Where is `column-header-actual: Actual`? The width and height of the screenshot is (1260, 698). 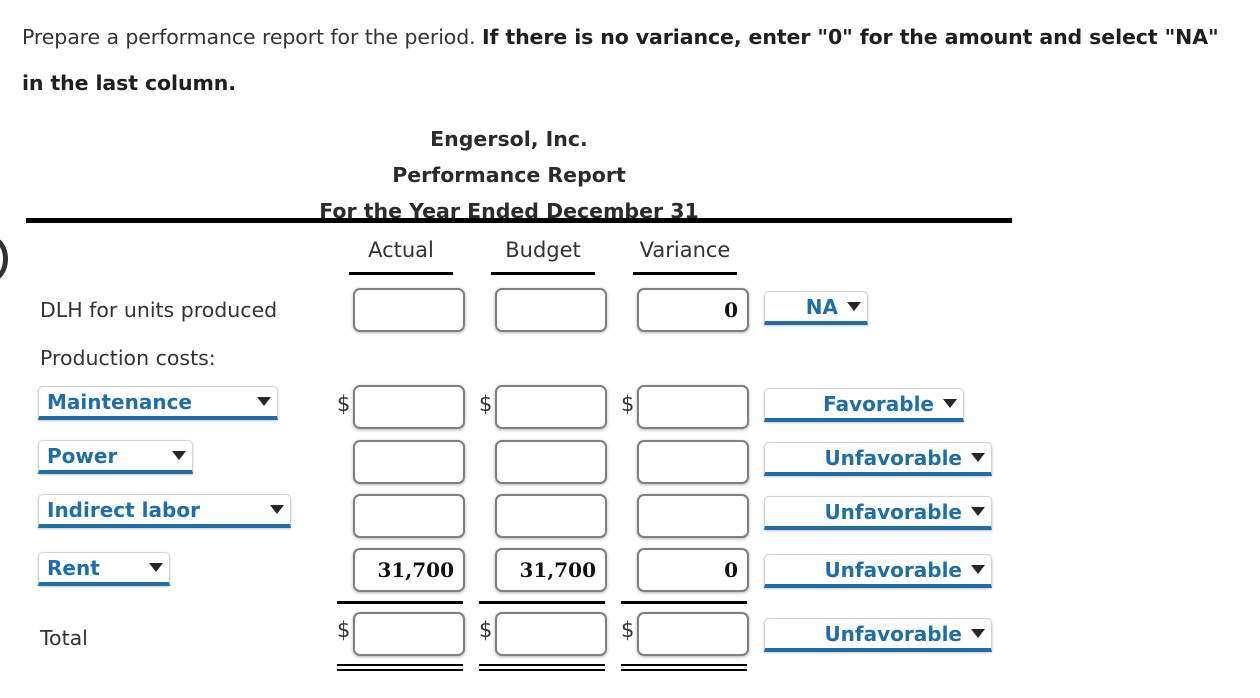 column-header-actual: Actual is located at coordinates (401, 250).